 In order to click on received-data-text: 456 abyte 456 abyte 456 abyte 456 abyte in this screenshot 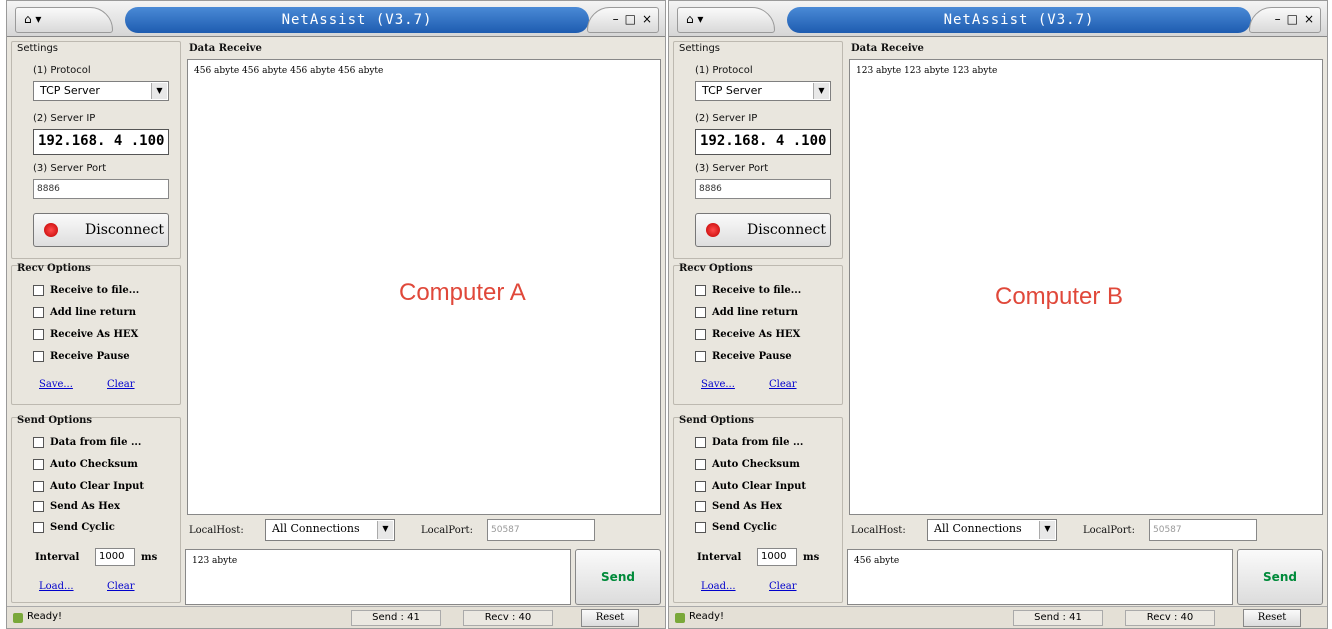, I will do `click(289, 71)`.